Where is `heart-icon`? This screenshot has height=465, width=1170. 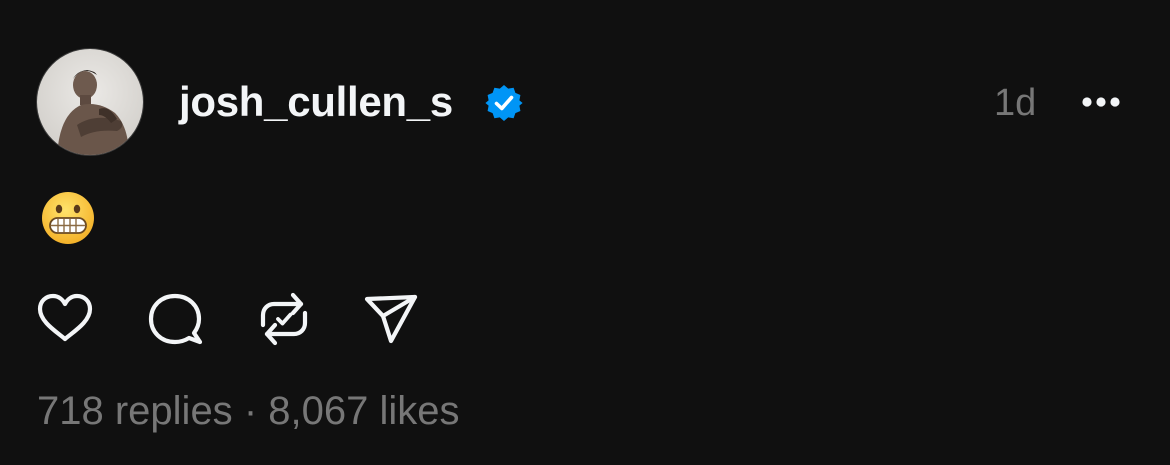 heart-icon is located at coordinates (65, 317).